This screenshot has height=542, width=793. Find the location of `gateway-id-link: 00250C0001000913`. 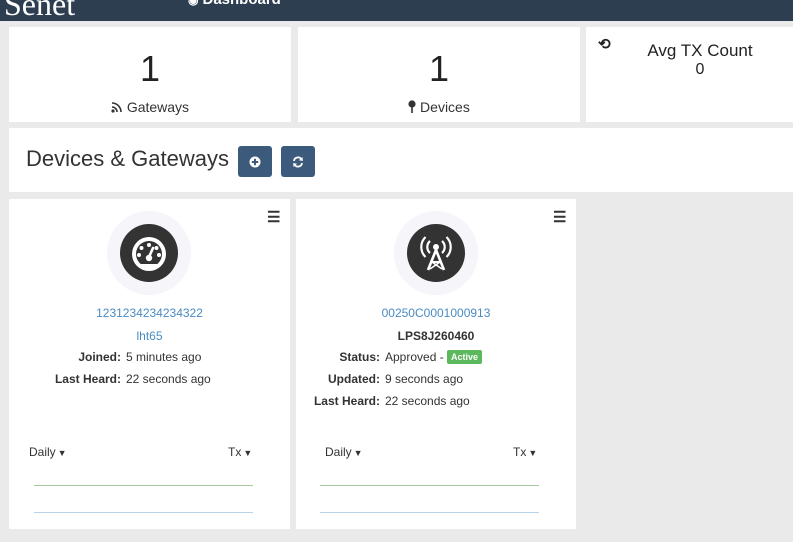

gateway-id-link: 00250C0001000913 is located at coordinates (436, 313).